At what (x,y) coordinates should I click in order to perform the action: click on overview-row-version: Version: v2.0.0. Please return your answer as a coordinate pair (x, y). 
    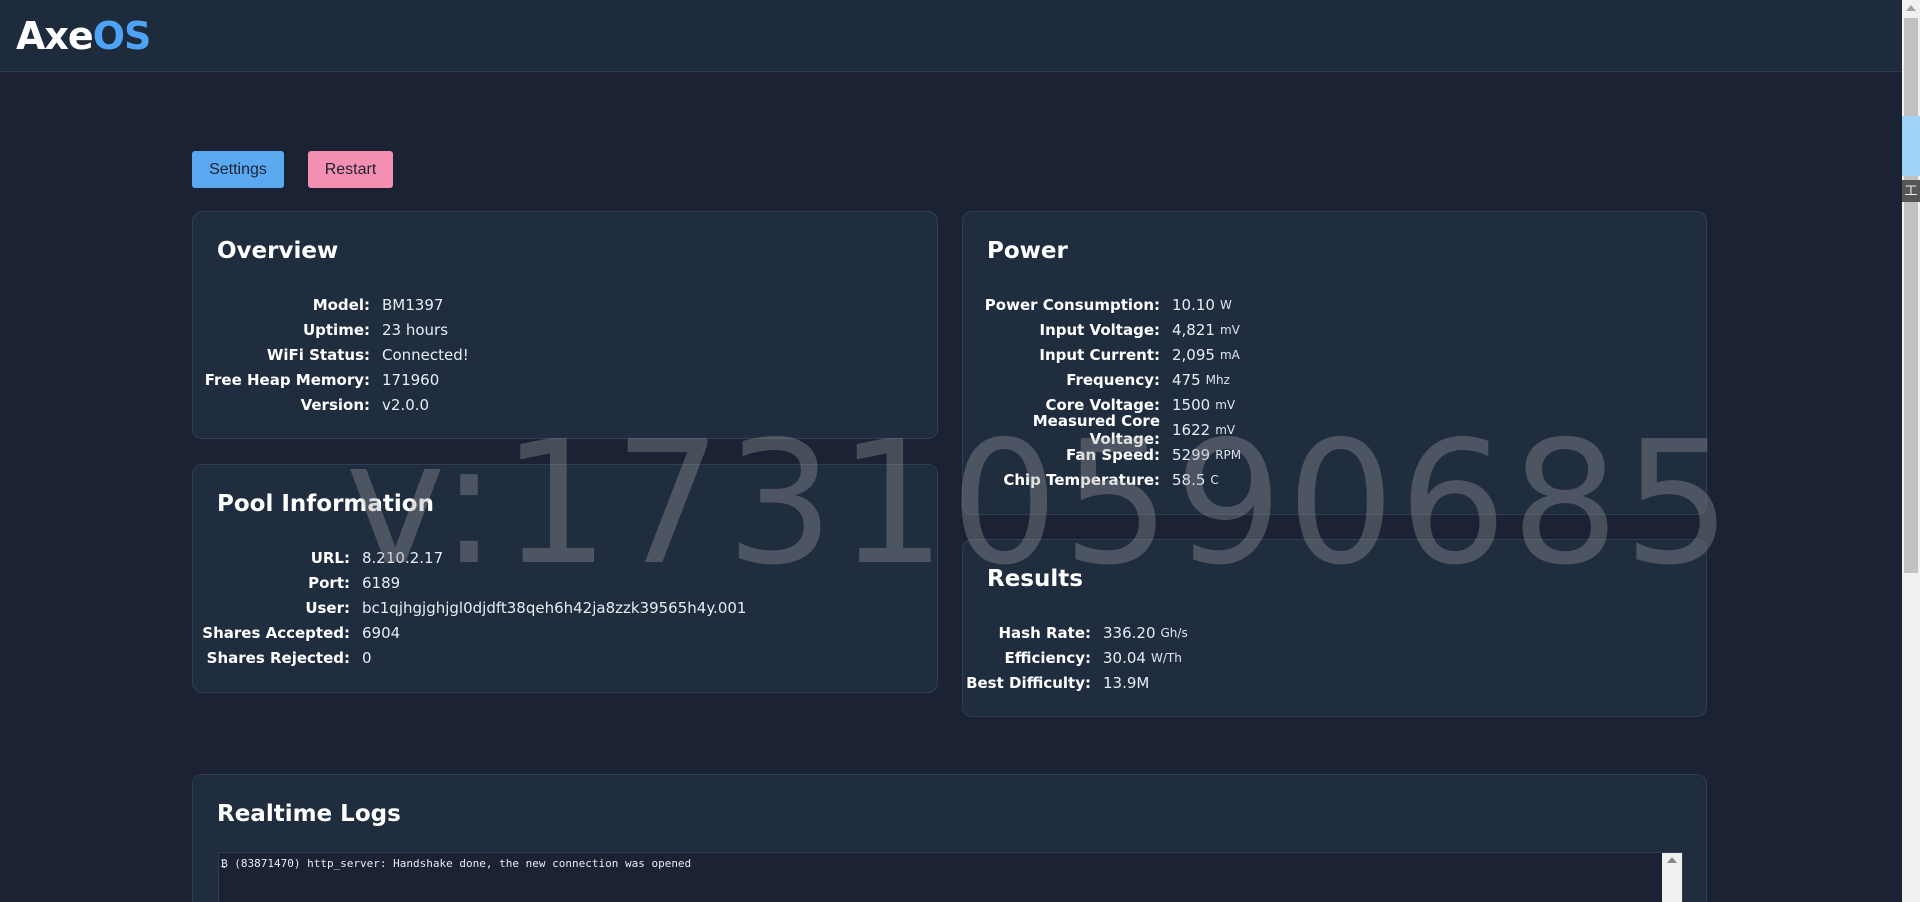
    Looking at the image, I should click on (331, 404).